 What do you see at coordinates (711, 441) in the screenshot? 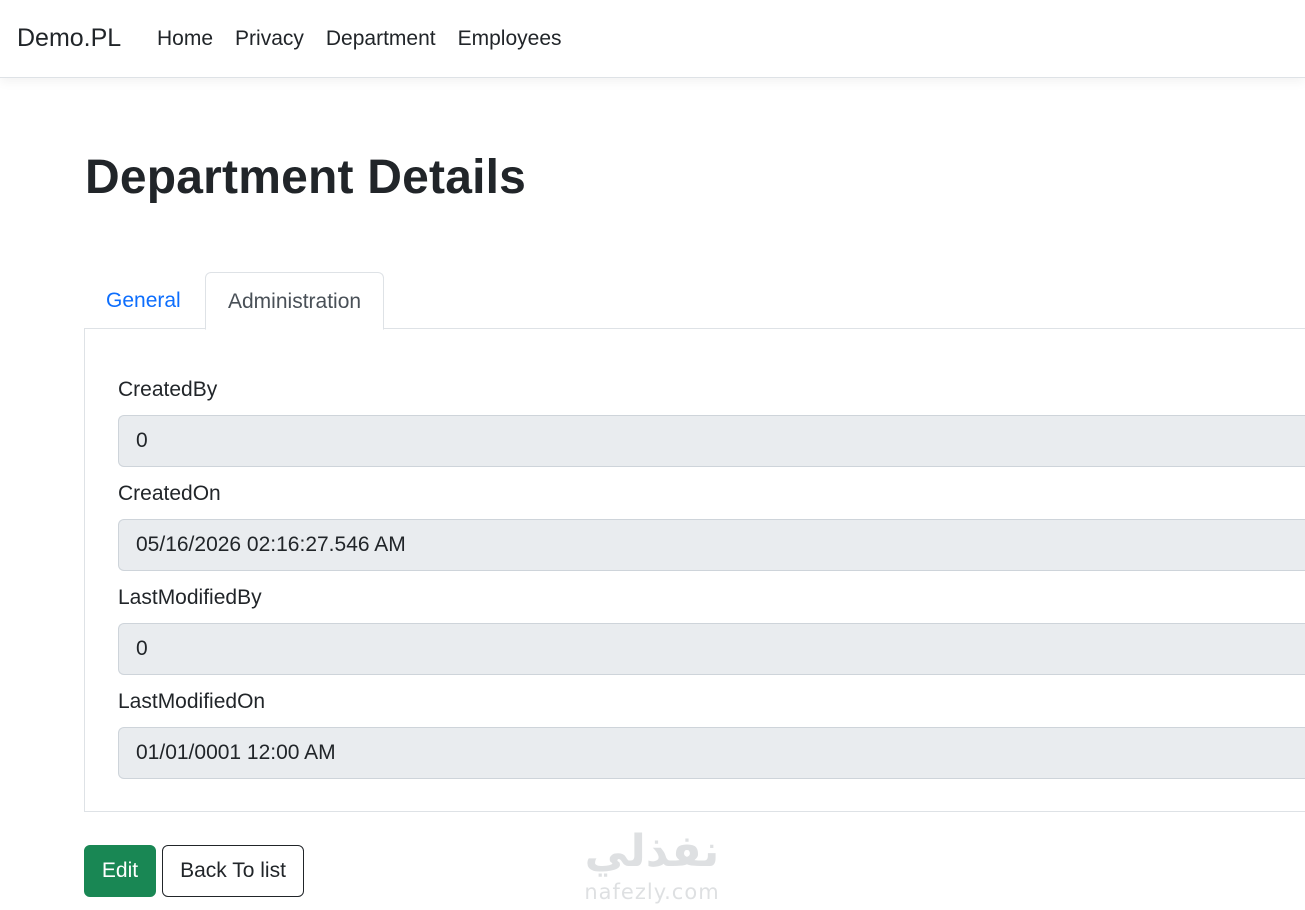
I see `created-by-field: 0` at bounding box center [711, 441].